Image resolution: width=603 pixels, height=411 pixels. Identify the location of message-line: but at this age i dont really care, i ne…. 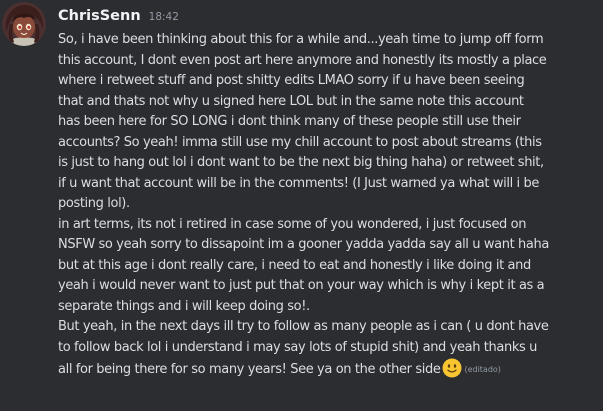
(294, 265).